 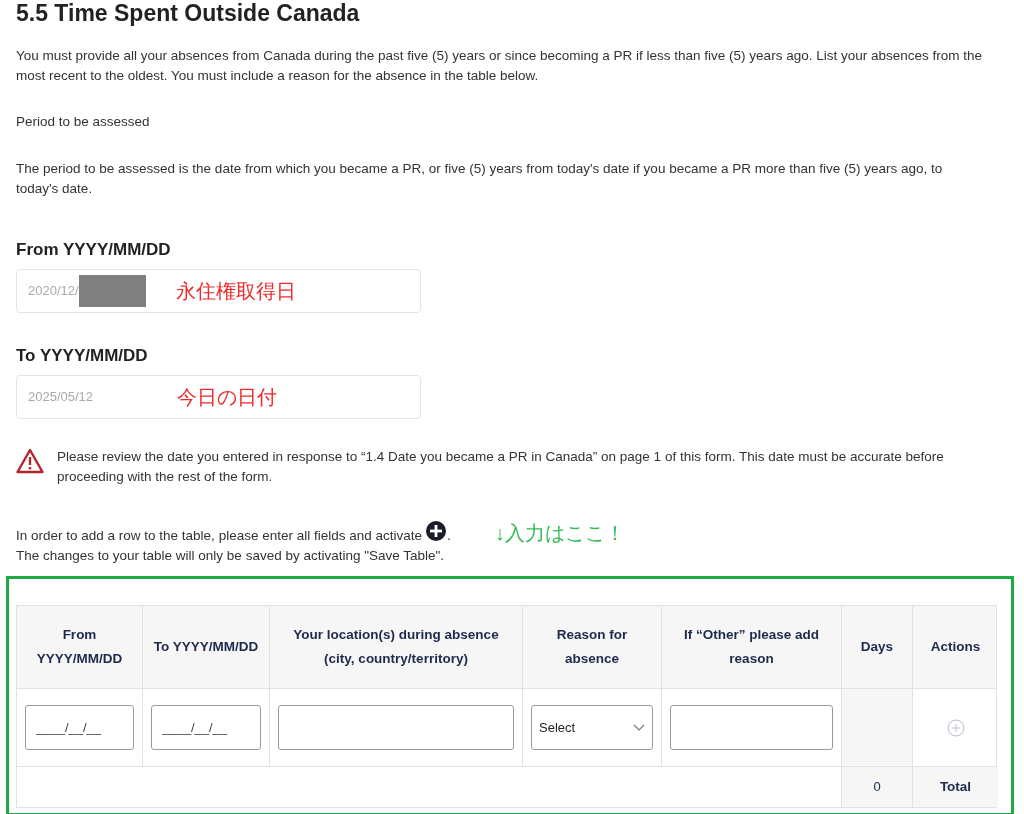 What do you see at coordinates (592, 647) in the screenshot?
I see `column-header: Reason for absence` at bounding box center [592, 647].